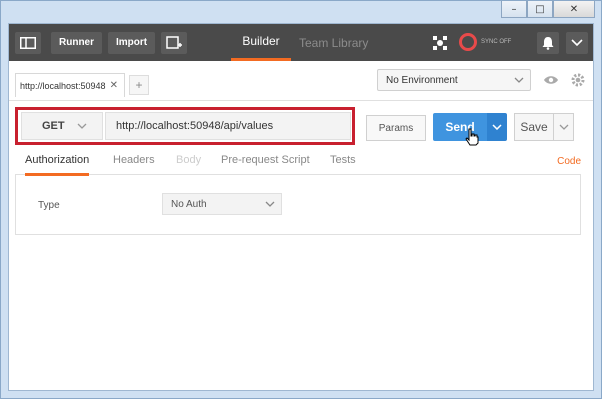  I want to click on runner-button: Runner, so click(76, 42).